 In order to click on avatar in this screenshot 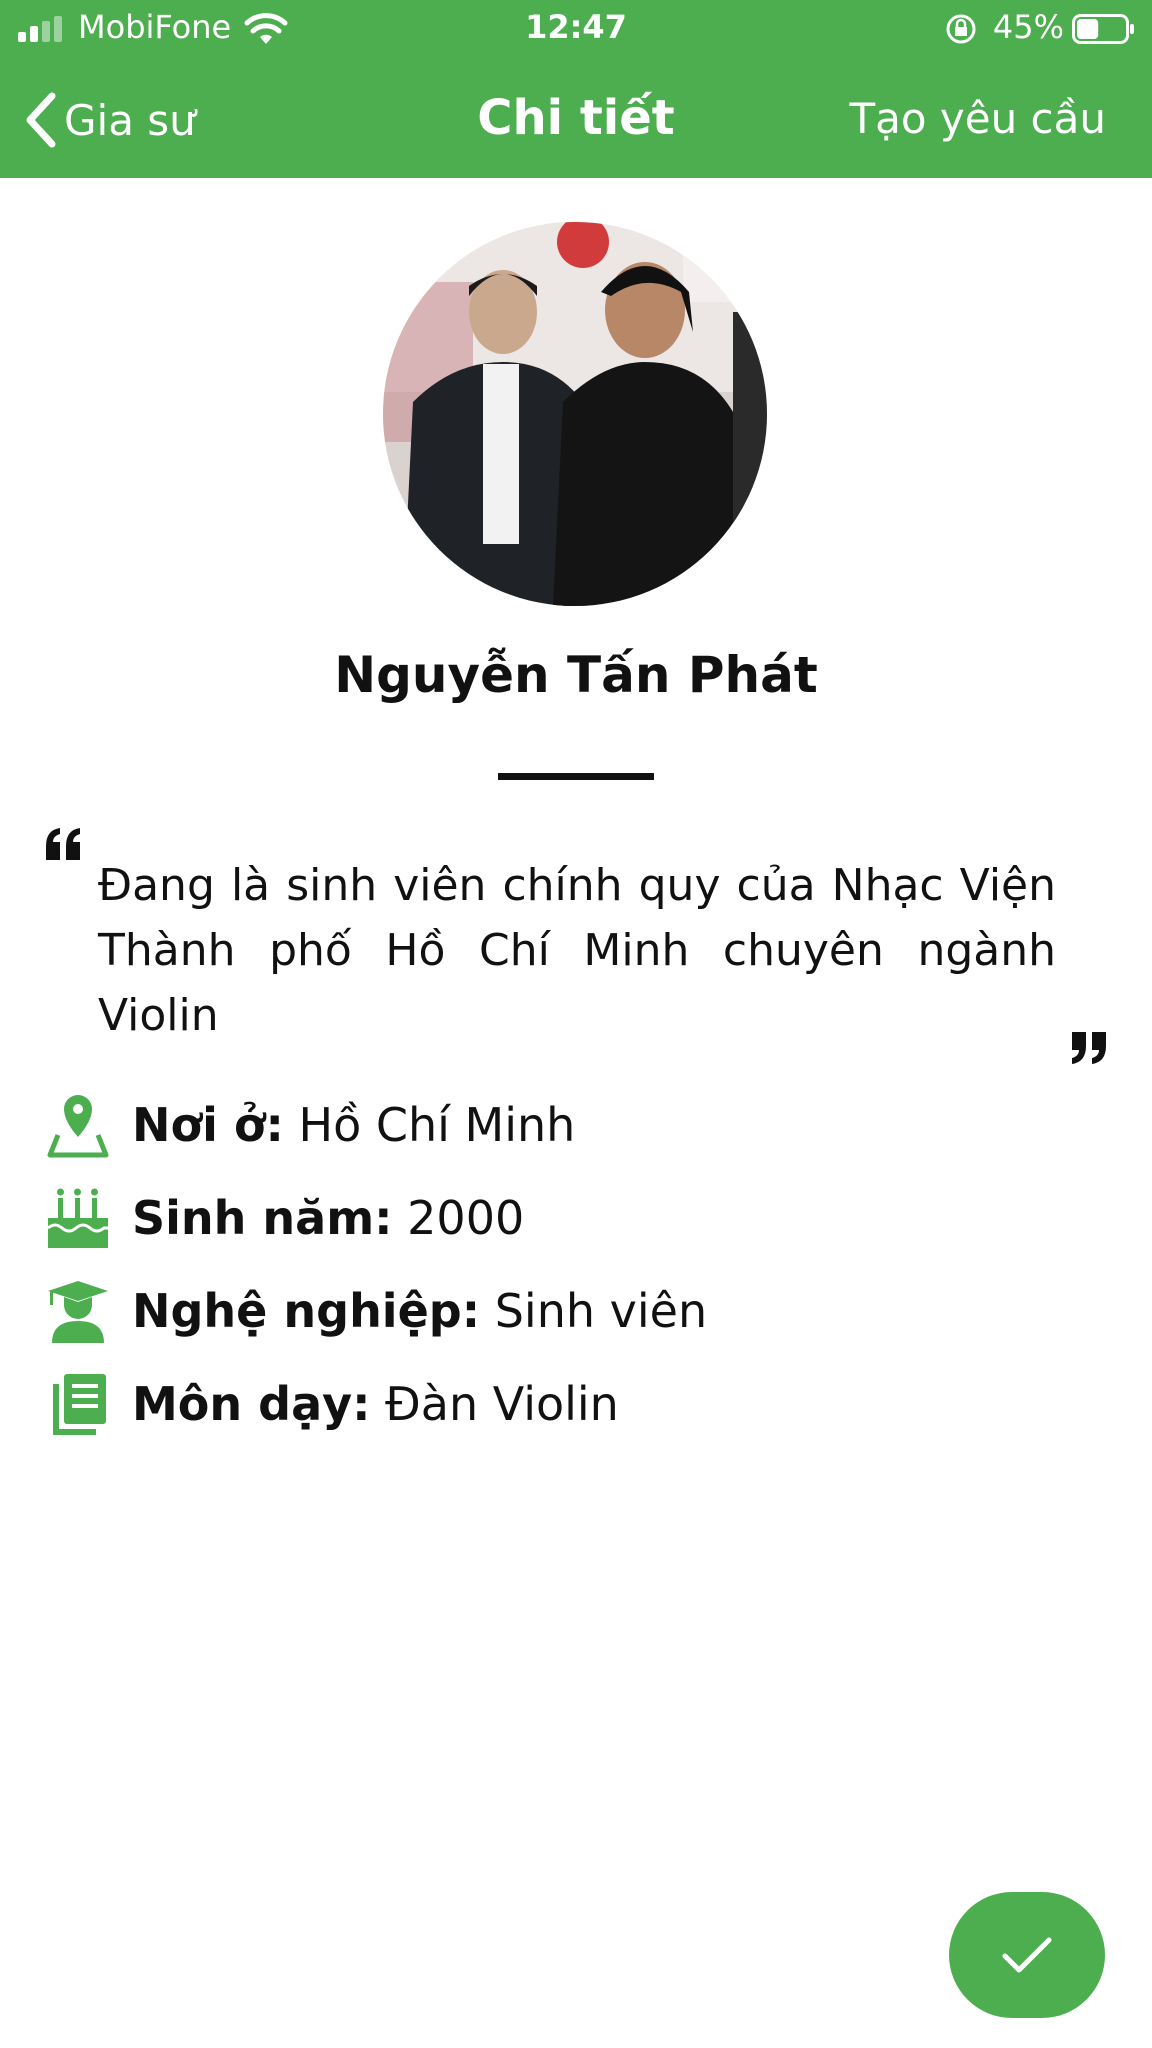, I will do `click(575, 414)`.